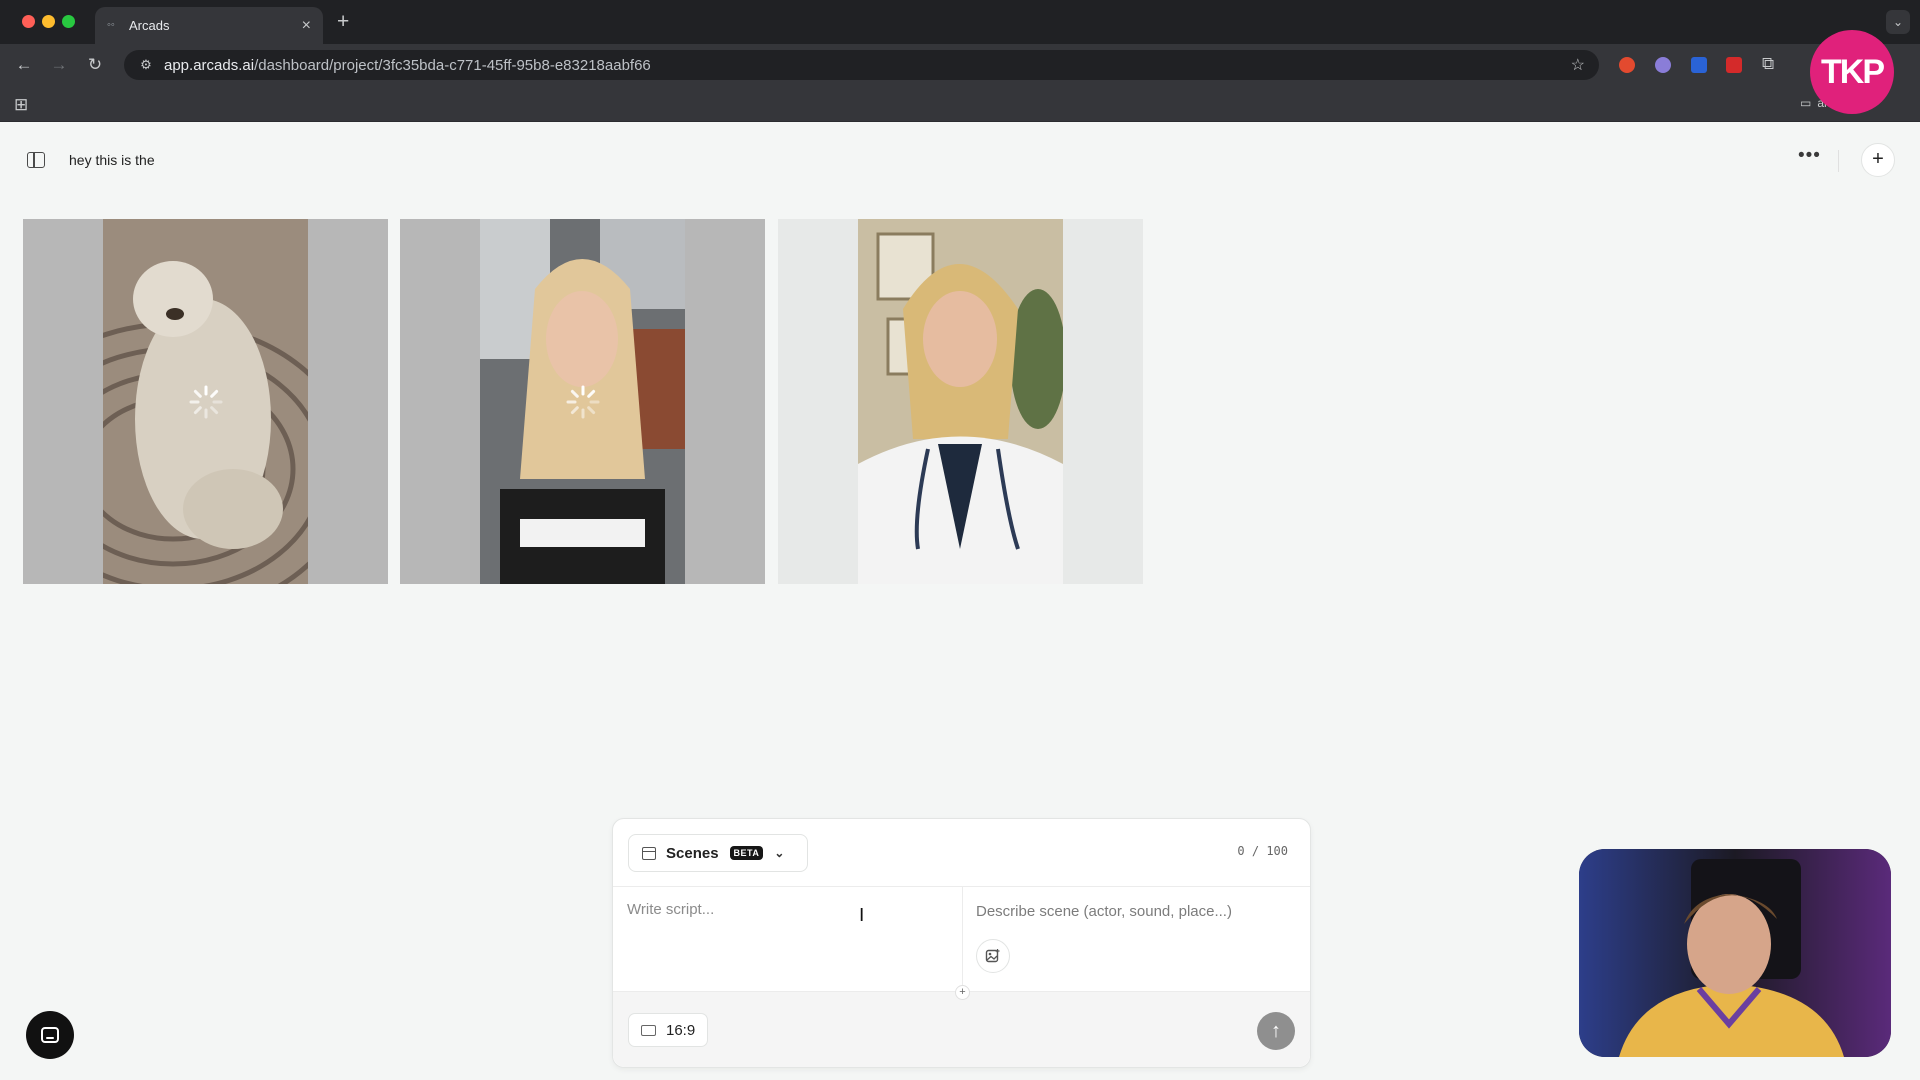 The image size is (1920, 1080). What do you see at coordinates (961, 1029) in the screenshot?
I see `composer-footer` at bounding box center [961, 1029].